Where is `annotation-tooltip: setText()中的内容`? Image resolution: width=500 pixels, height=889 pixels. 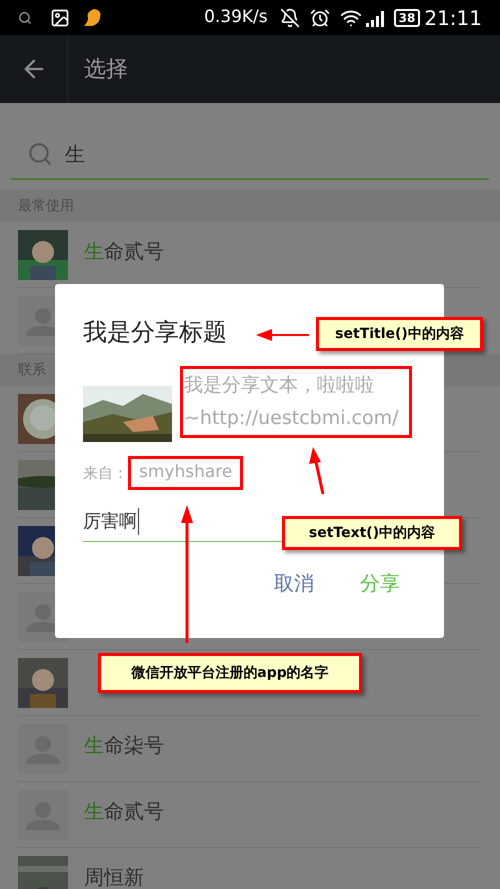 annotation-tooltip: setText()中的内容 is located at coordinates (372, 533).